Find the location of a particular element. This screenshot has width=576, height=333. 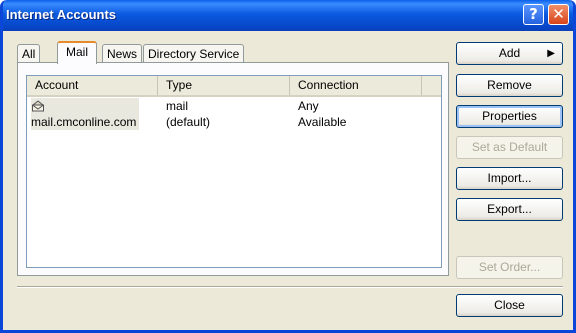

add-button: Add ▶ is located at coordinates (509, 53).